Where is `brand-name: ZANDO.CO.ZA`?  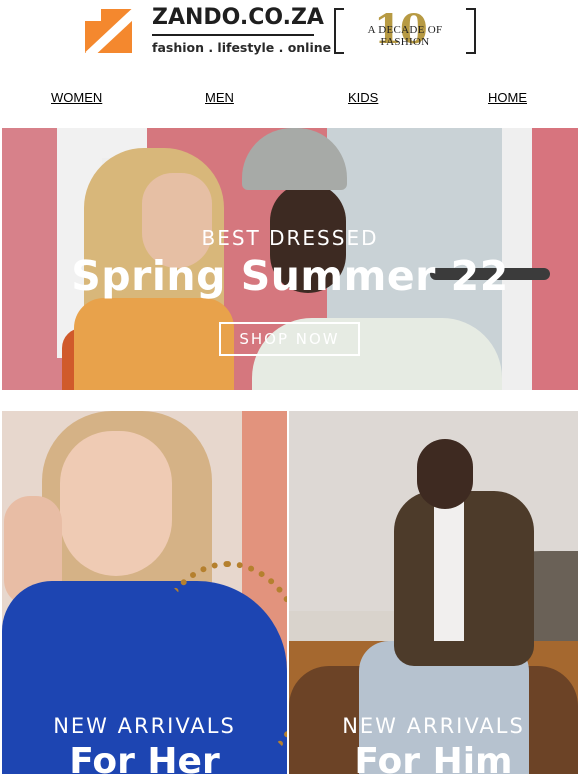
brand-name: ZANDO.CO.ZA is located at coordinates (238, 17).